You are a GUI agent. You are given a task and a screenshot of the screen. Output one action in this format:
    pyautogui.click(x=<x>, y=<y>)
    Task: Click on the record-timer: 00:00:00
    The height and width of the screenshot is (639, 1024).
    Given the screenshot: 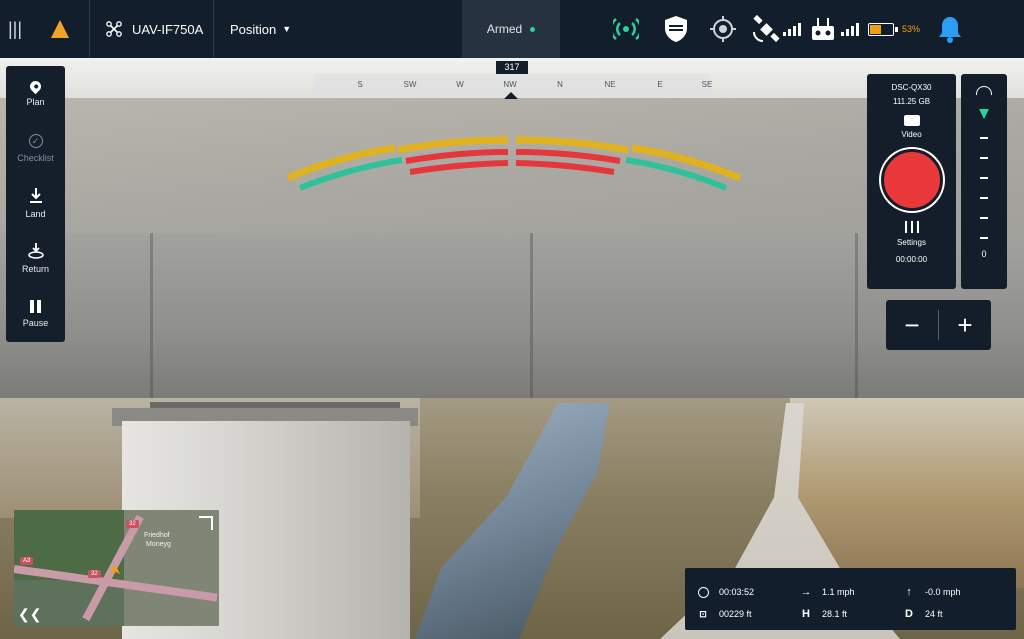 What is the action you would take?
    pyautogui.click(x=911, y=259)
    